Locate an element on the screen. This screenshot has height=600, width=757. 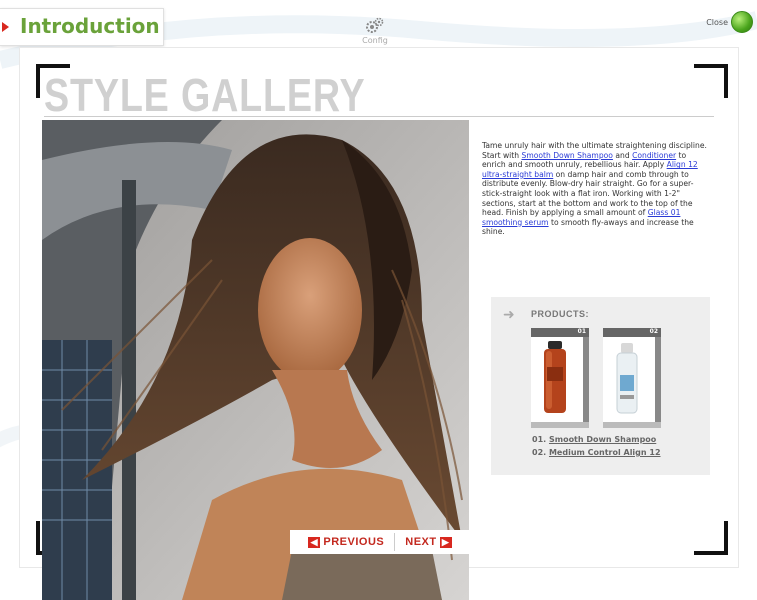
description-text: and is located at coordinates (622, 155).